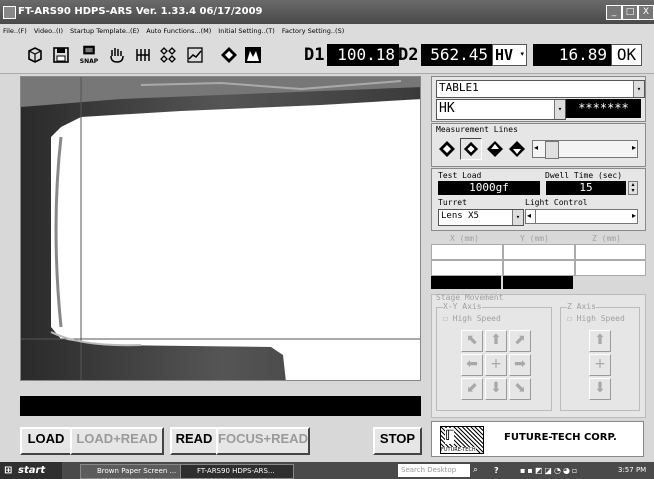  What do you see at coordinates (600, 341) in the screenshot?
I see `z-arrow-up-icon: ⬆` at bounding box center [600, 341].